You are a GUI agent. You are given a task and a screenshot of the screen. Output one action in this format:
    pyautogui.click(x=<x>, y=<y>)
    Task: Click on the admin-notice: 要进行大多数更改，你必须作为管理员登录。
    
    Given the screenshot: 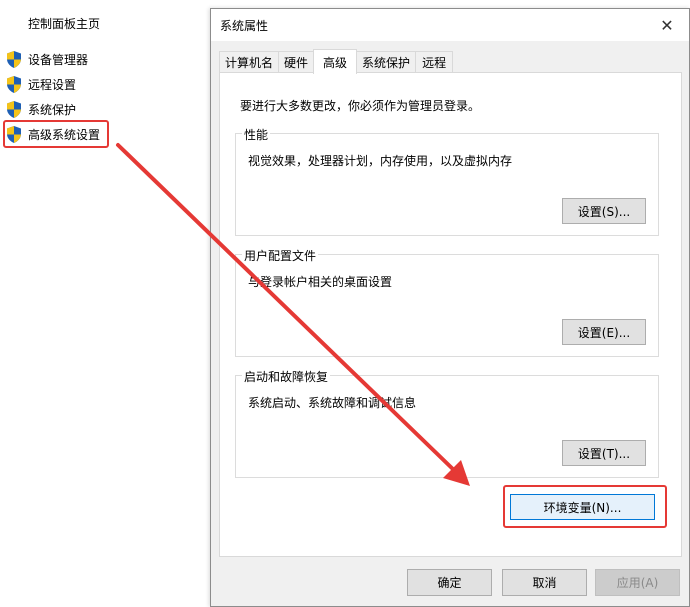 What is the action you would take?
    pyautogui.click(x=360, y=106)
    